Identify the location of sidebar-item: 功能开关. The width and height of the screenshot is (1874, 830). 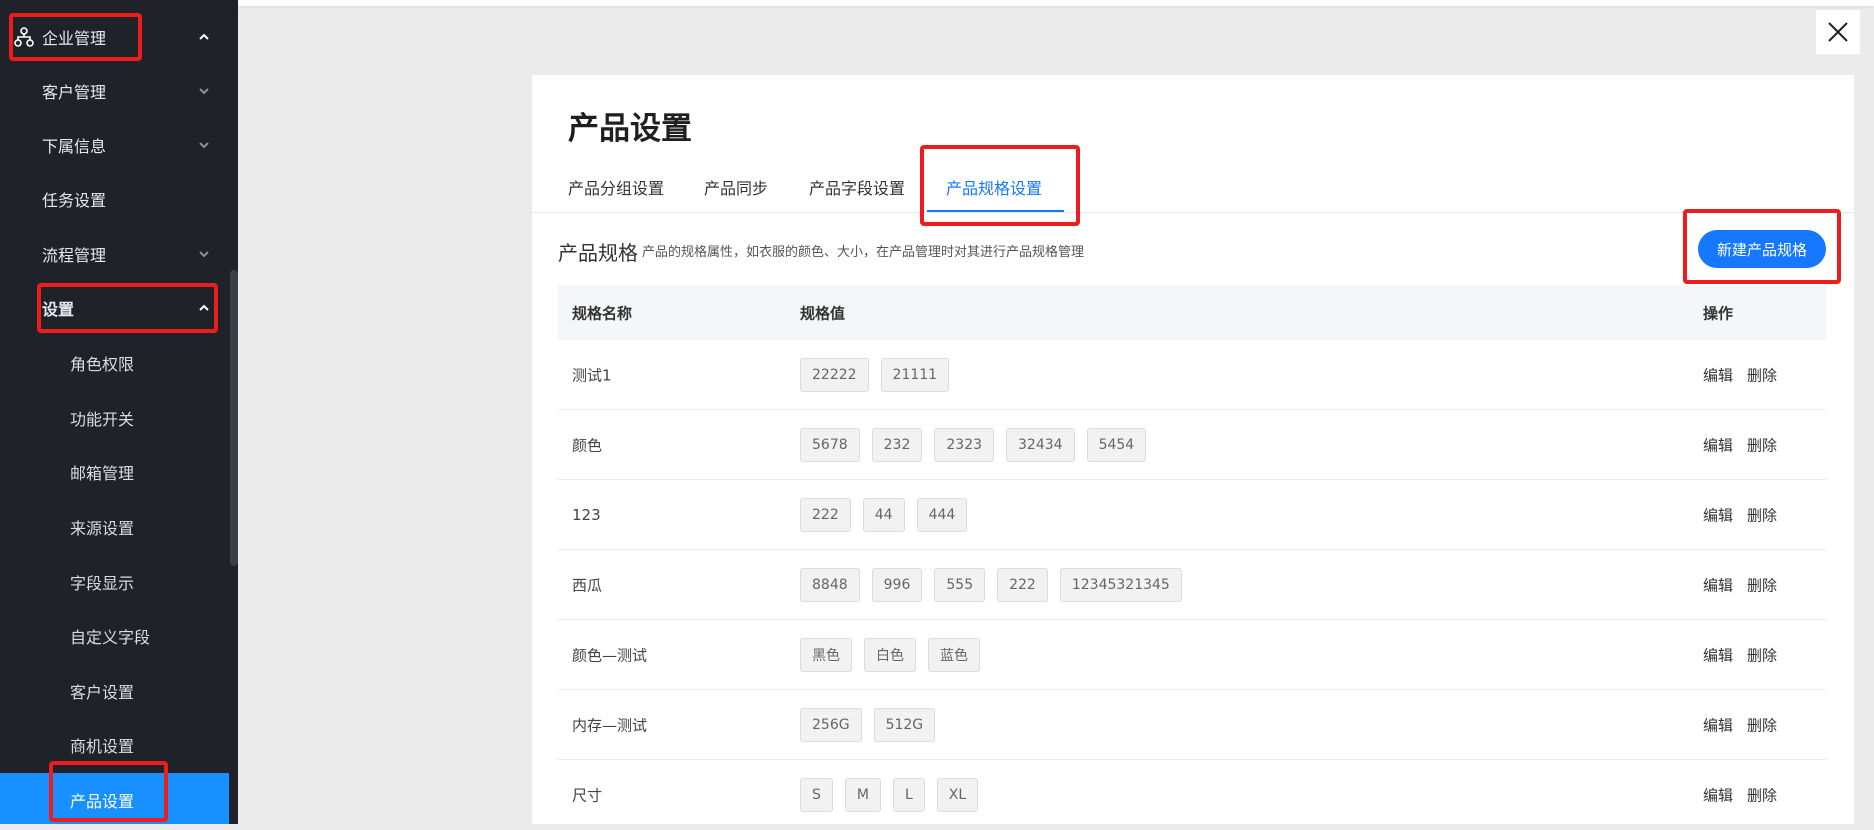
(114, 418).